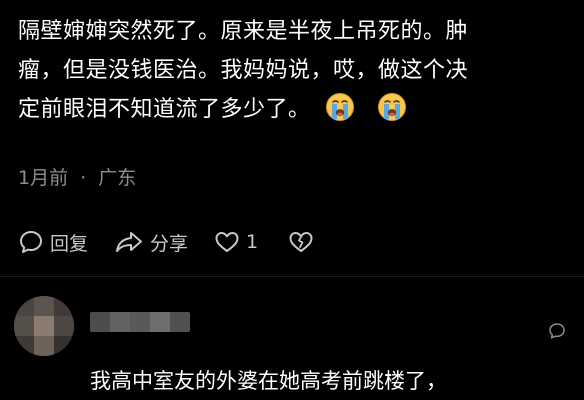 This screenshot has height=400, width=584. I want to click on comment-line-3-row: 定前眼泪不知道流了多少了。, so click(298, 109).